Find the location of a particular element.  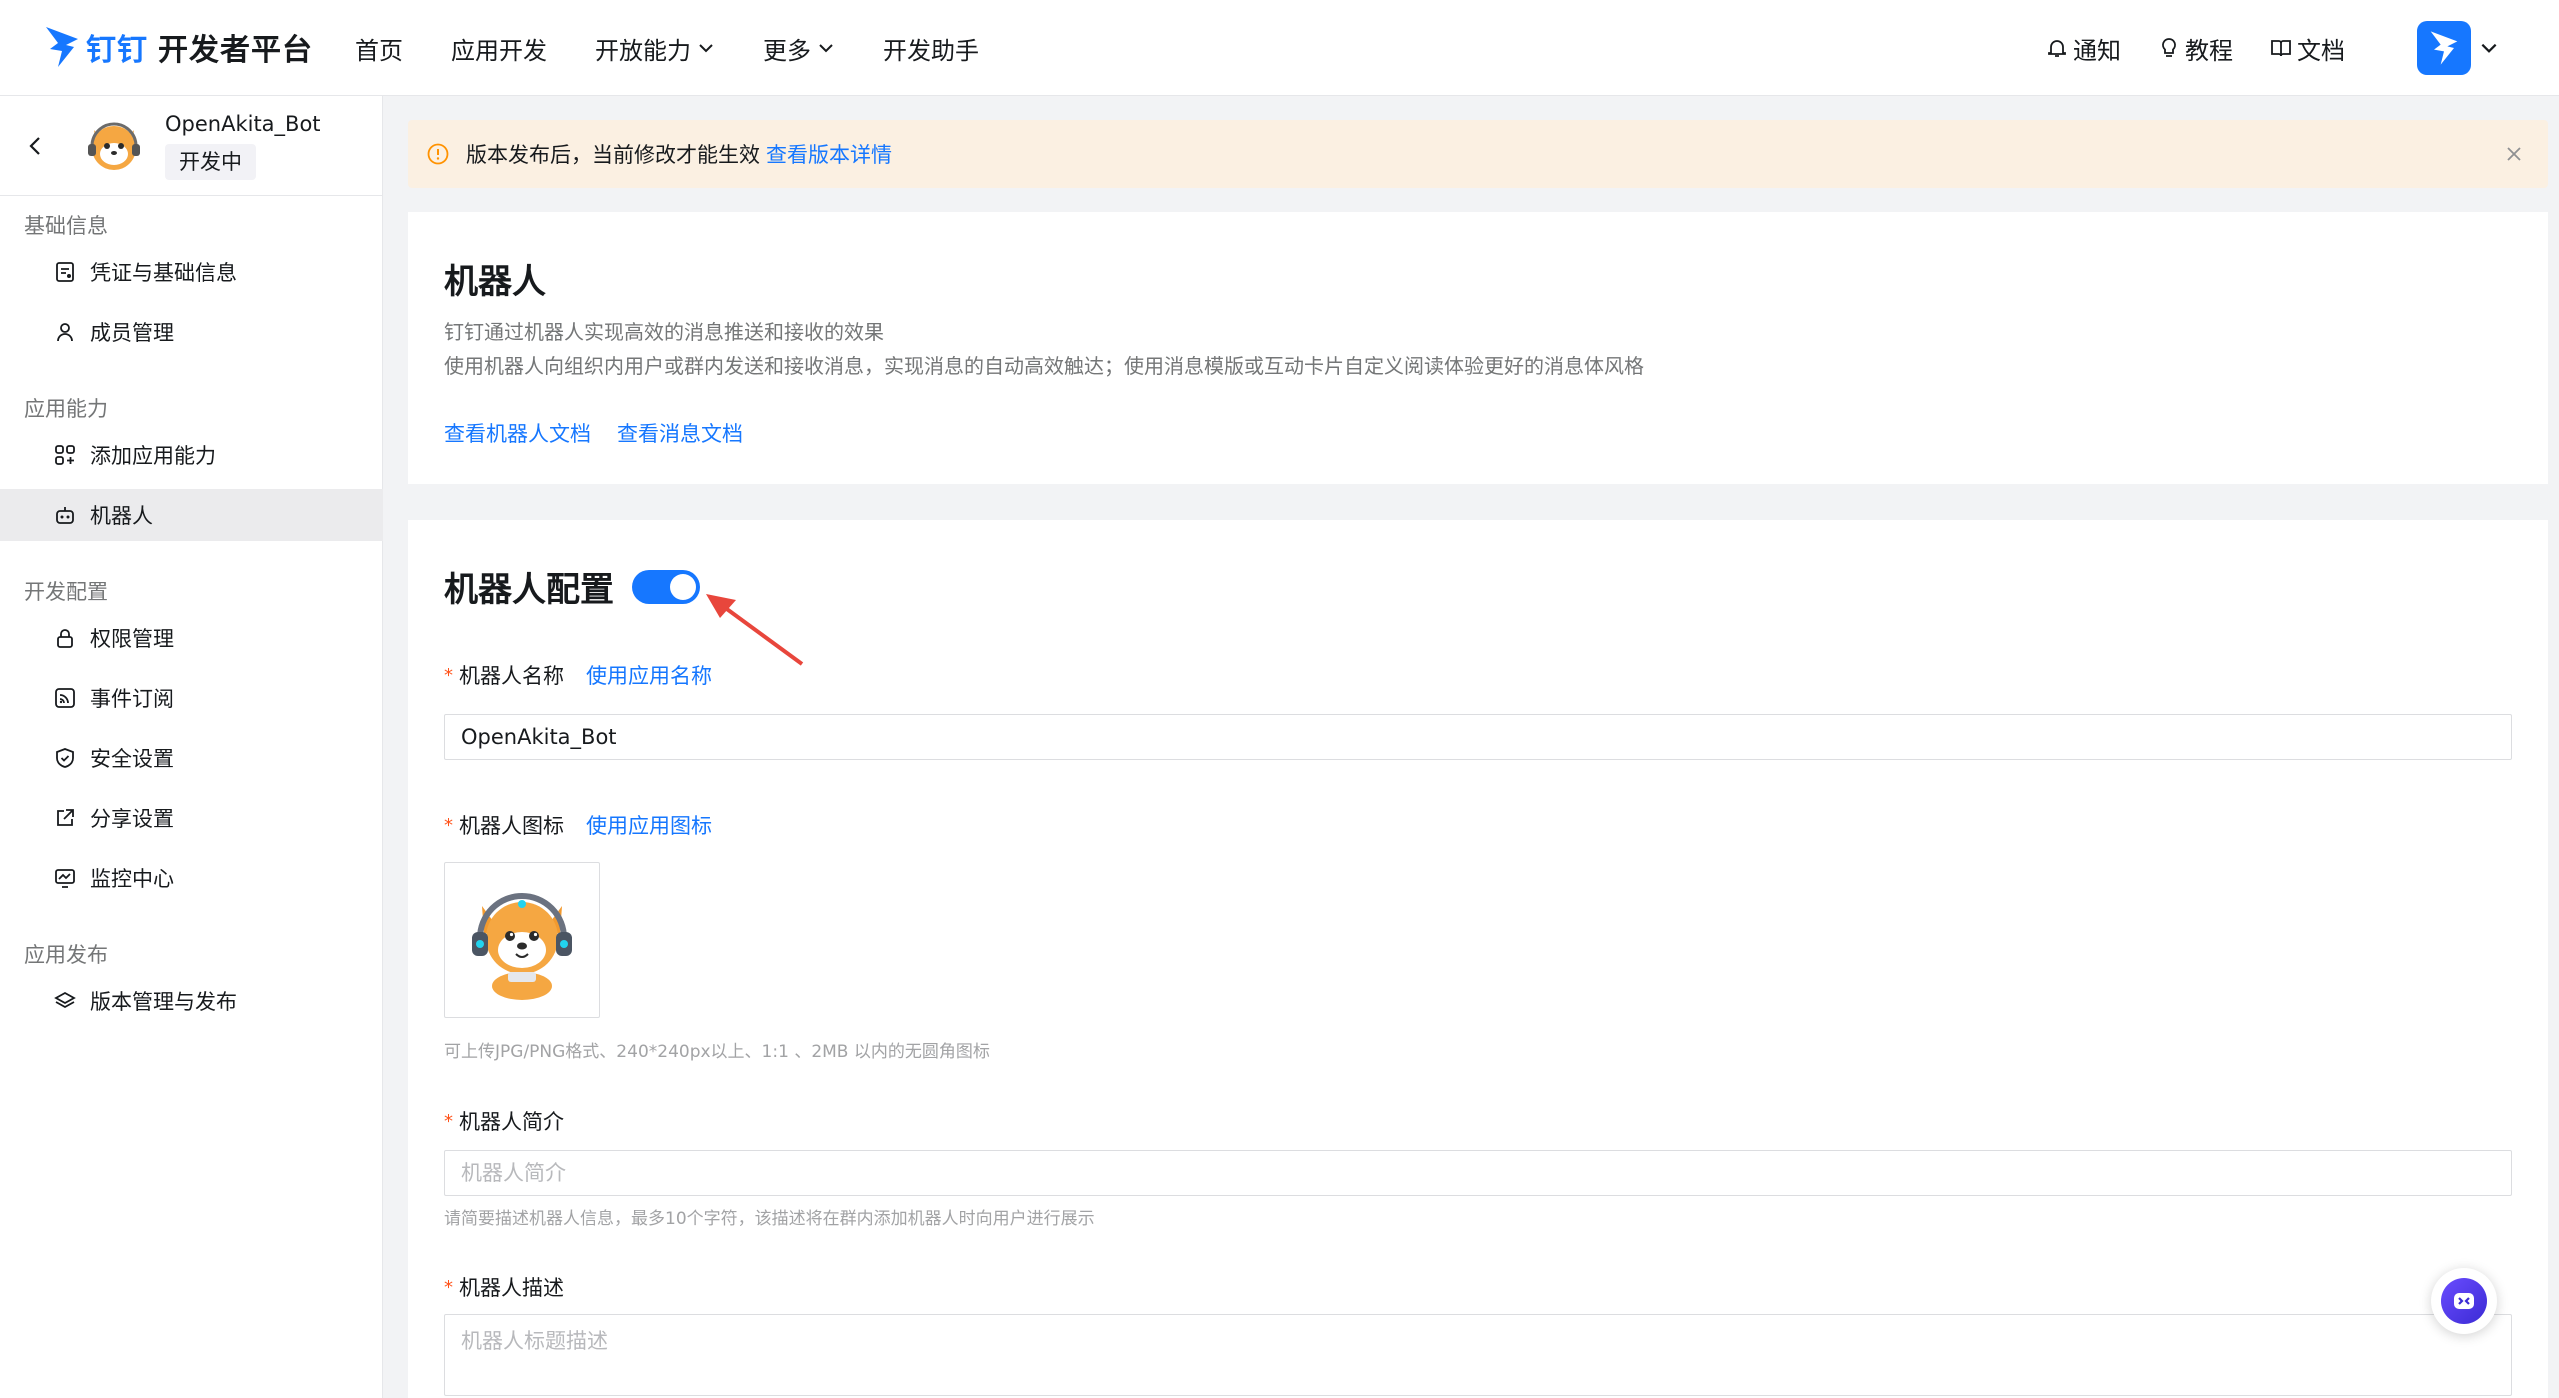

robot-enable-toggle is located at coordinates (666, 587).